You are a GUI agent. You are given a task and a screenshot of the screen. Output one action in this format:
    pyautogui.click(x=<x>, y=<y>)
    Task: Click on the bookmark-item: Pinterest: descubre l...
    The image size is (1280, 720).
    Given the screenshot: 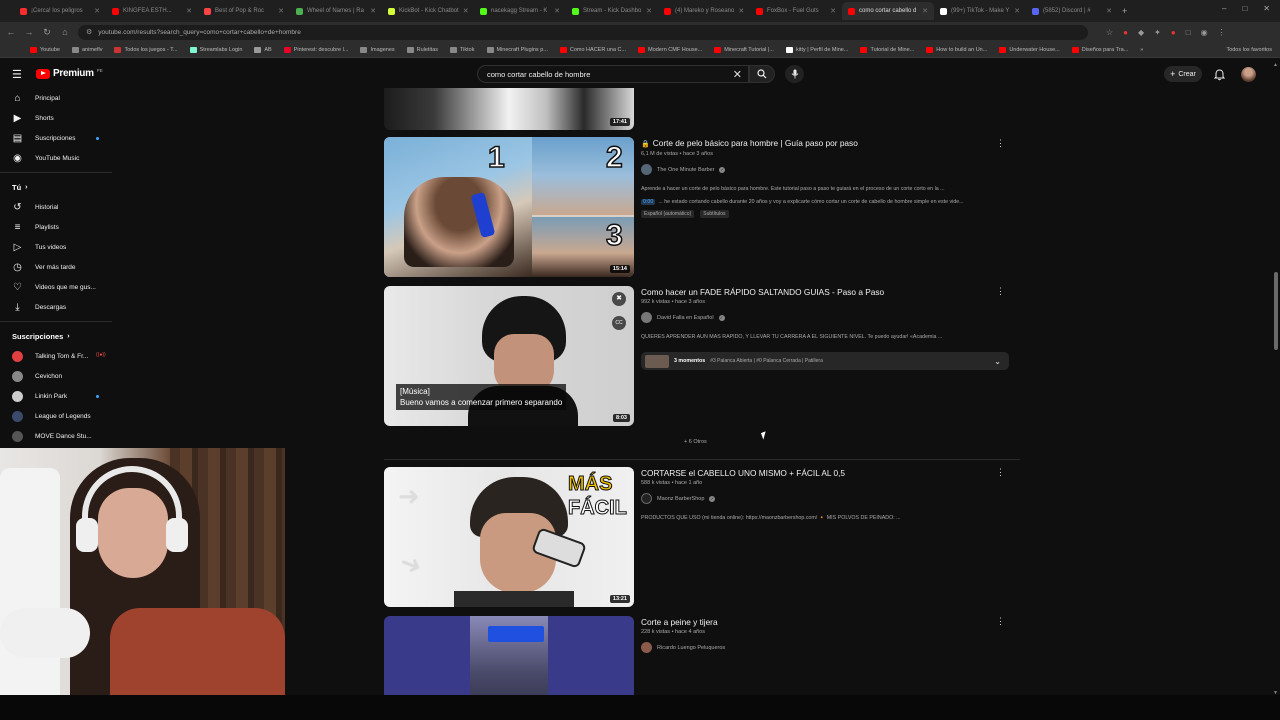 What is the action you would take?
    pyautogui.click(x=315, y=49)
    